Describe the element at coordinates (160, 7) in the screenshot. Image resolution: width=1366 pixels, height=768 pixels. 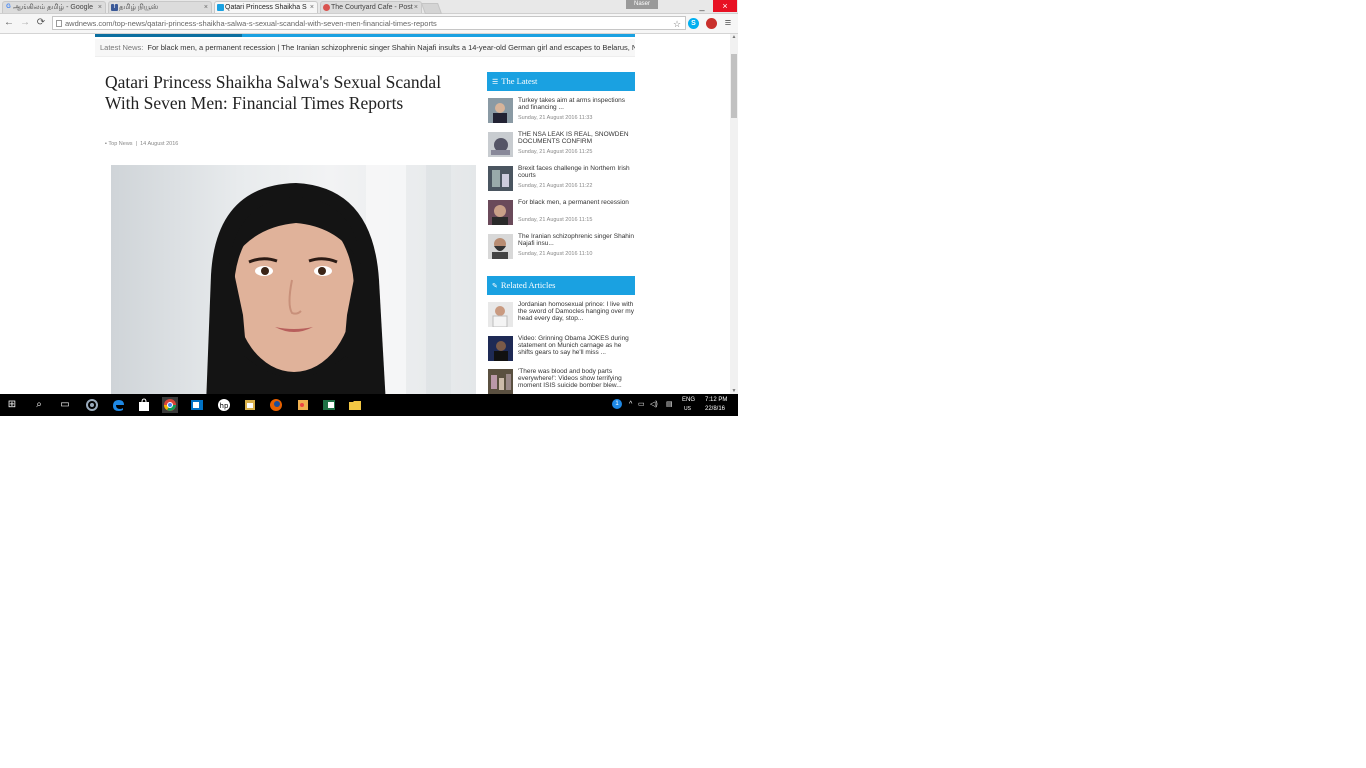
I see `browser-tab: f தமிழ் நியூஸ் ×` at that location.